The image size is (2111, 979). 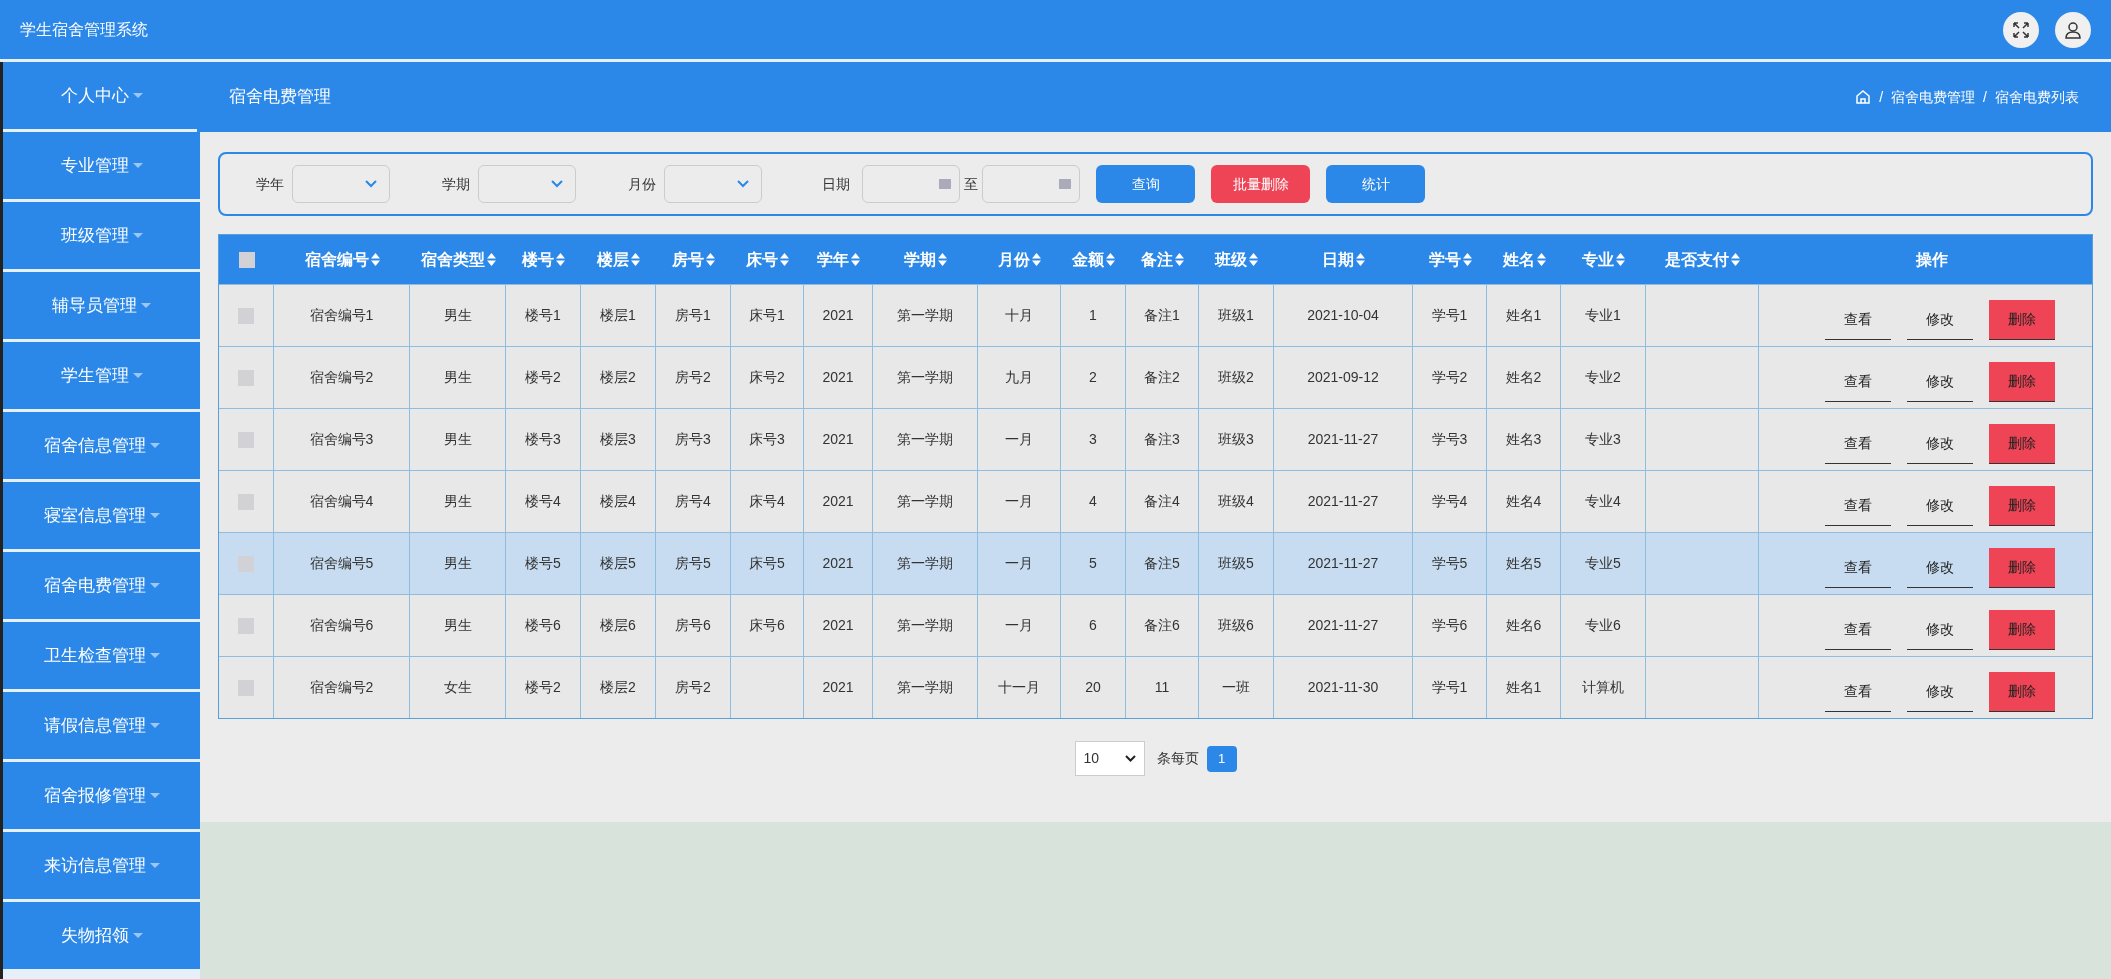 What do you see at coordinates (2021, 29) in the screenshot?
I see `fullscreen-button` at bounding box center [2021, 29].